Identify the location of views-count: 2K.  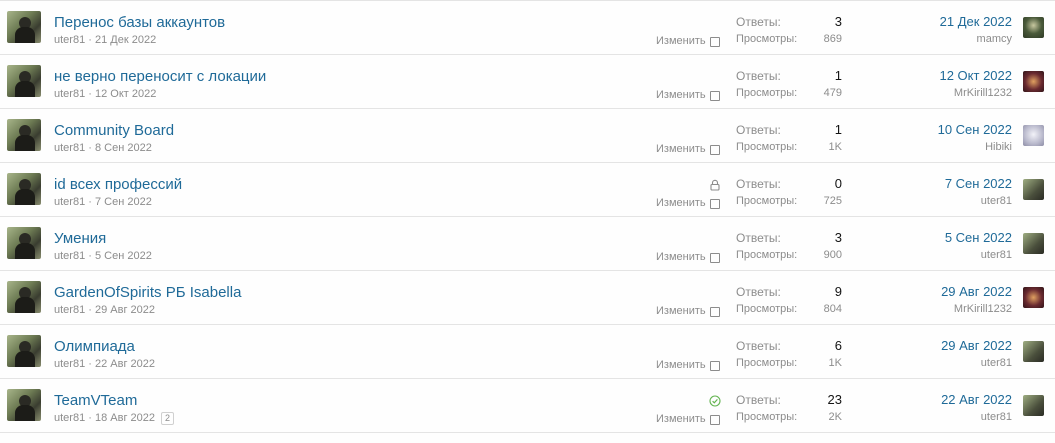
(835, 417).